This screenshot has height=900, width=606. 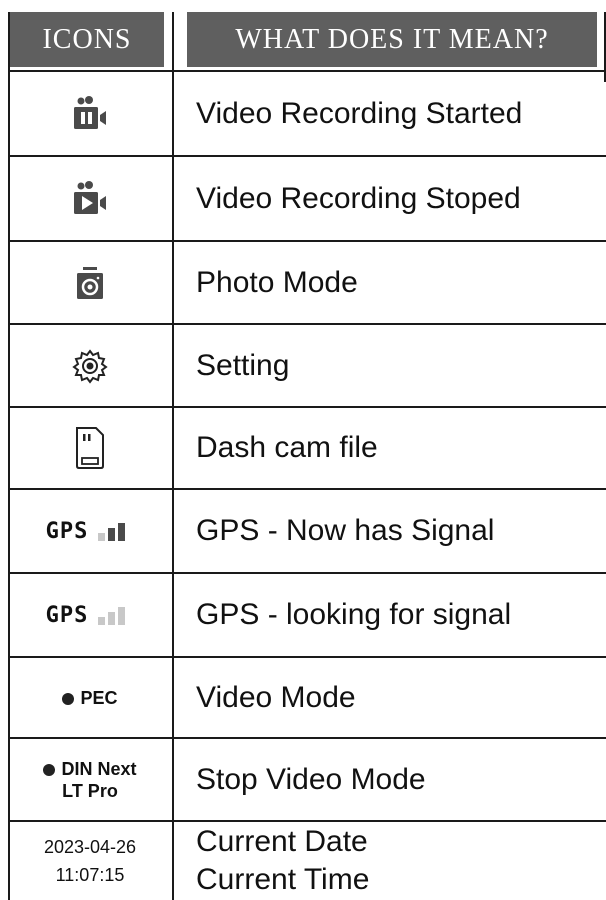 I want to click on mode-label-line2: LT Pro, so click(x=90, y=790).